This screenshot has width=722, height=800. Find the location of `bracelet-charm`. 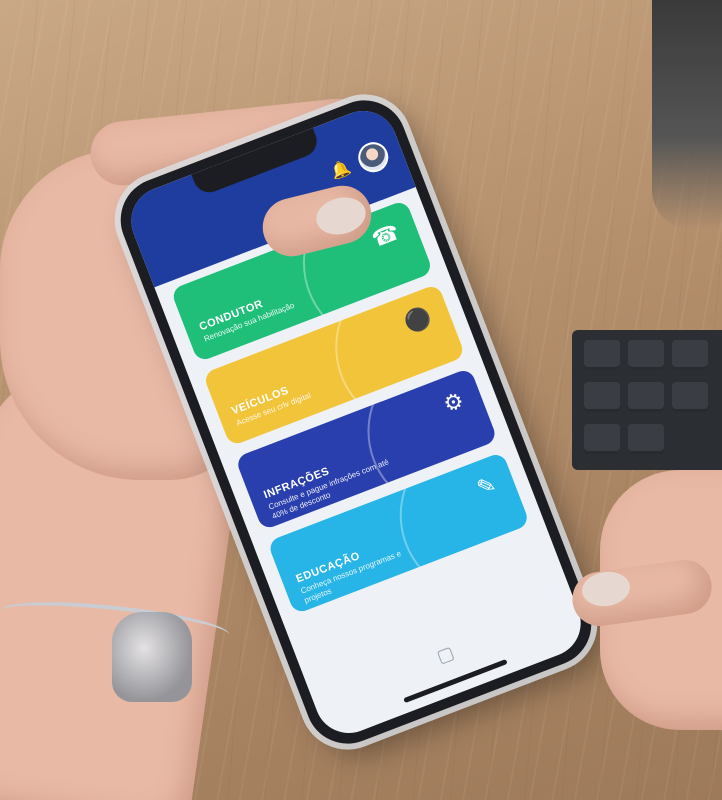

bracelet-charm is located at coordinates (152, 657).